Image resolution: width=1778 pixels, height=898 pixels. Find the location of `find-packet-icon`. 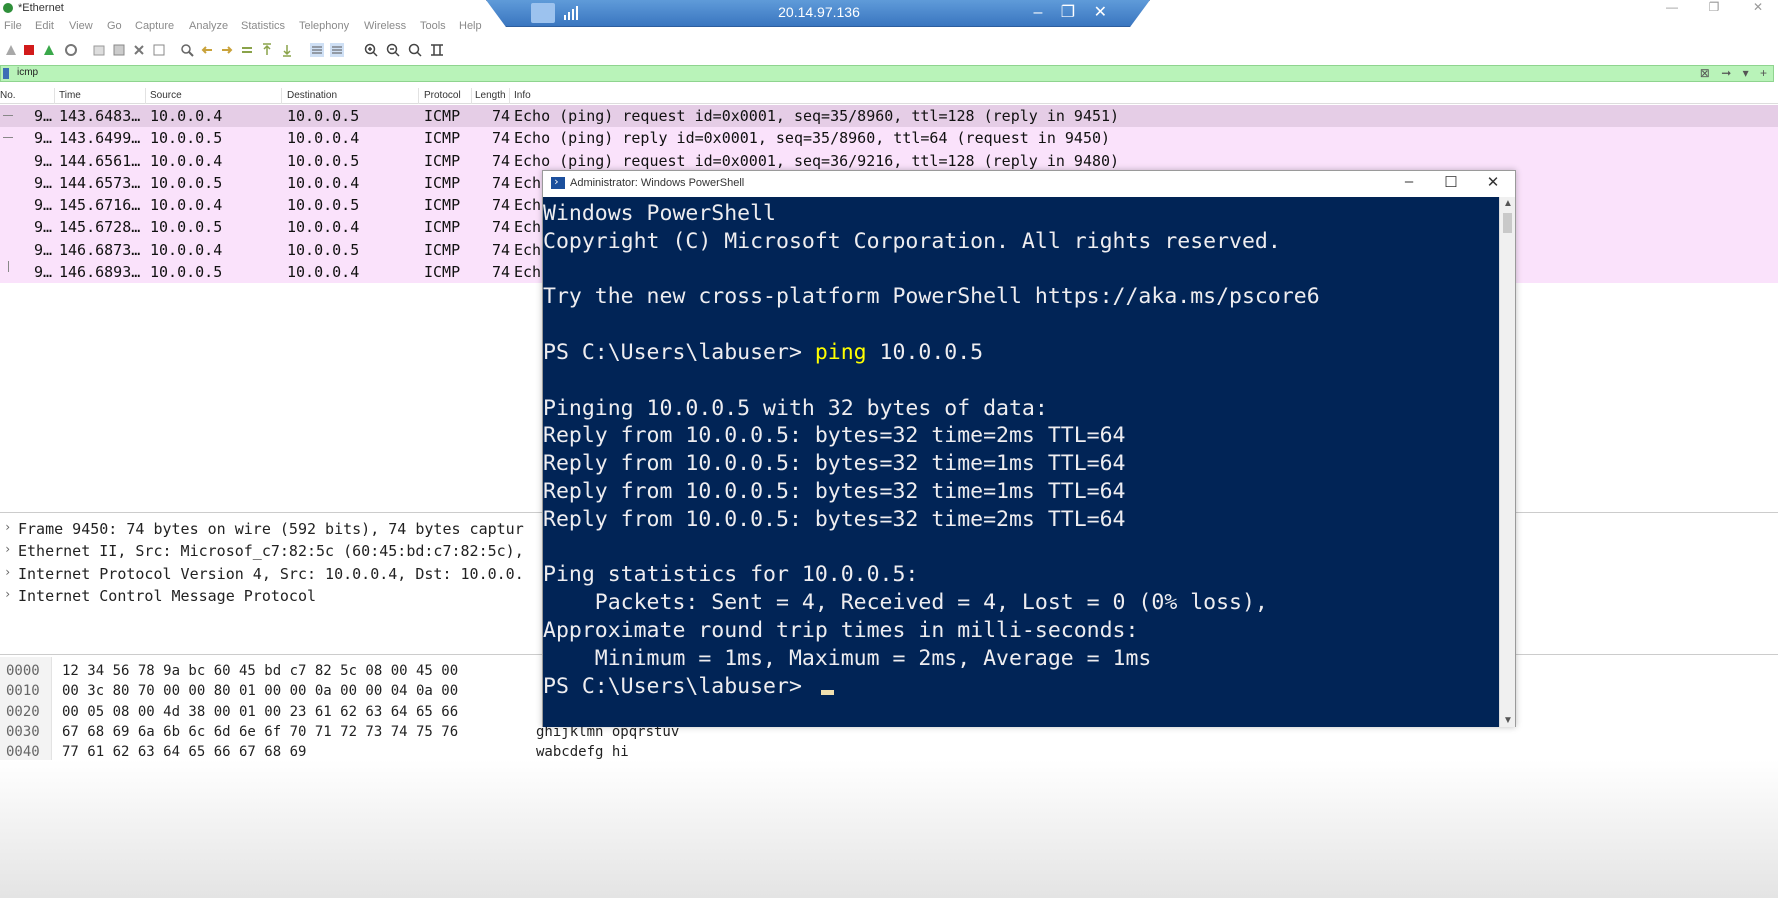

find-packet-icon is located at coordinates (187, 50).